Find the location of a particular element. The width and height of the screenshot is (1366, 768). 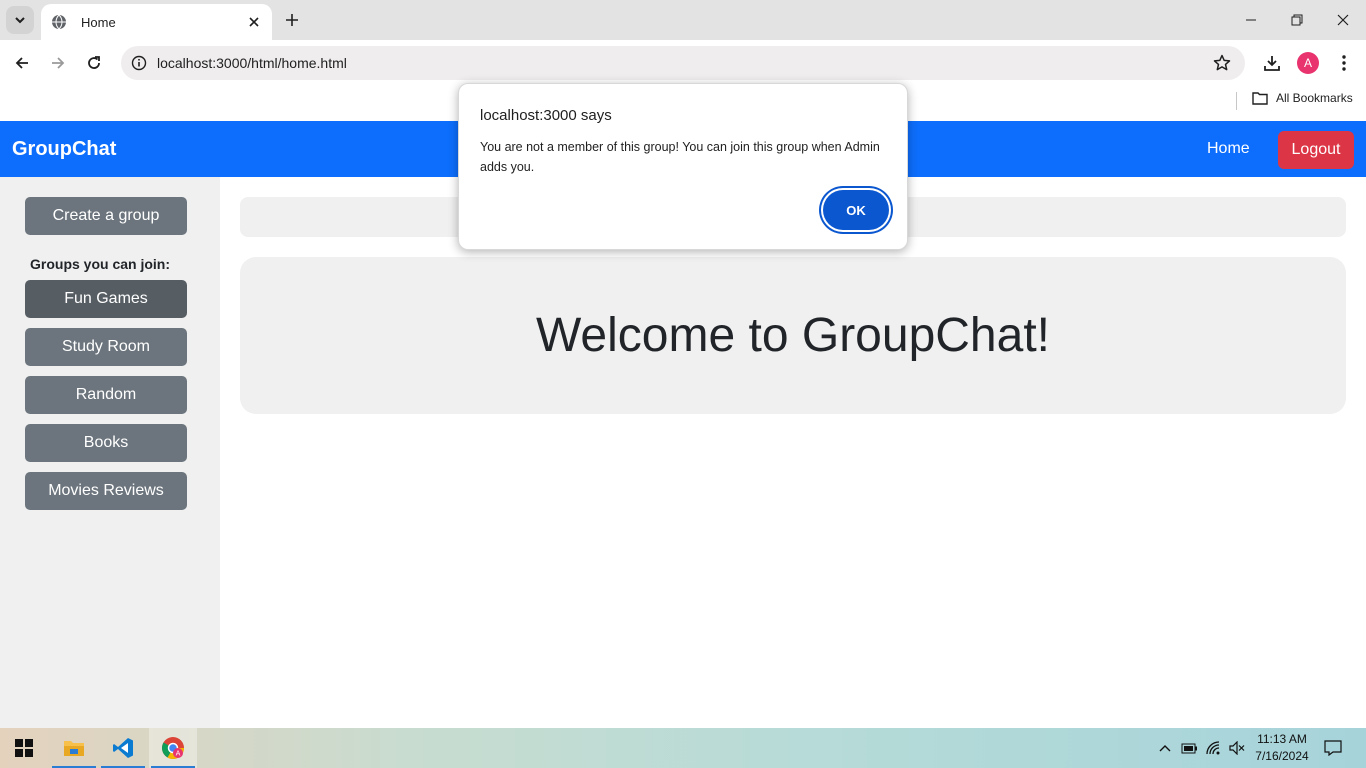

browser-tabstrip: Home is located at coordinates (683, 20).